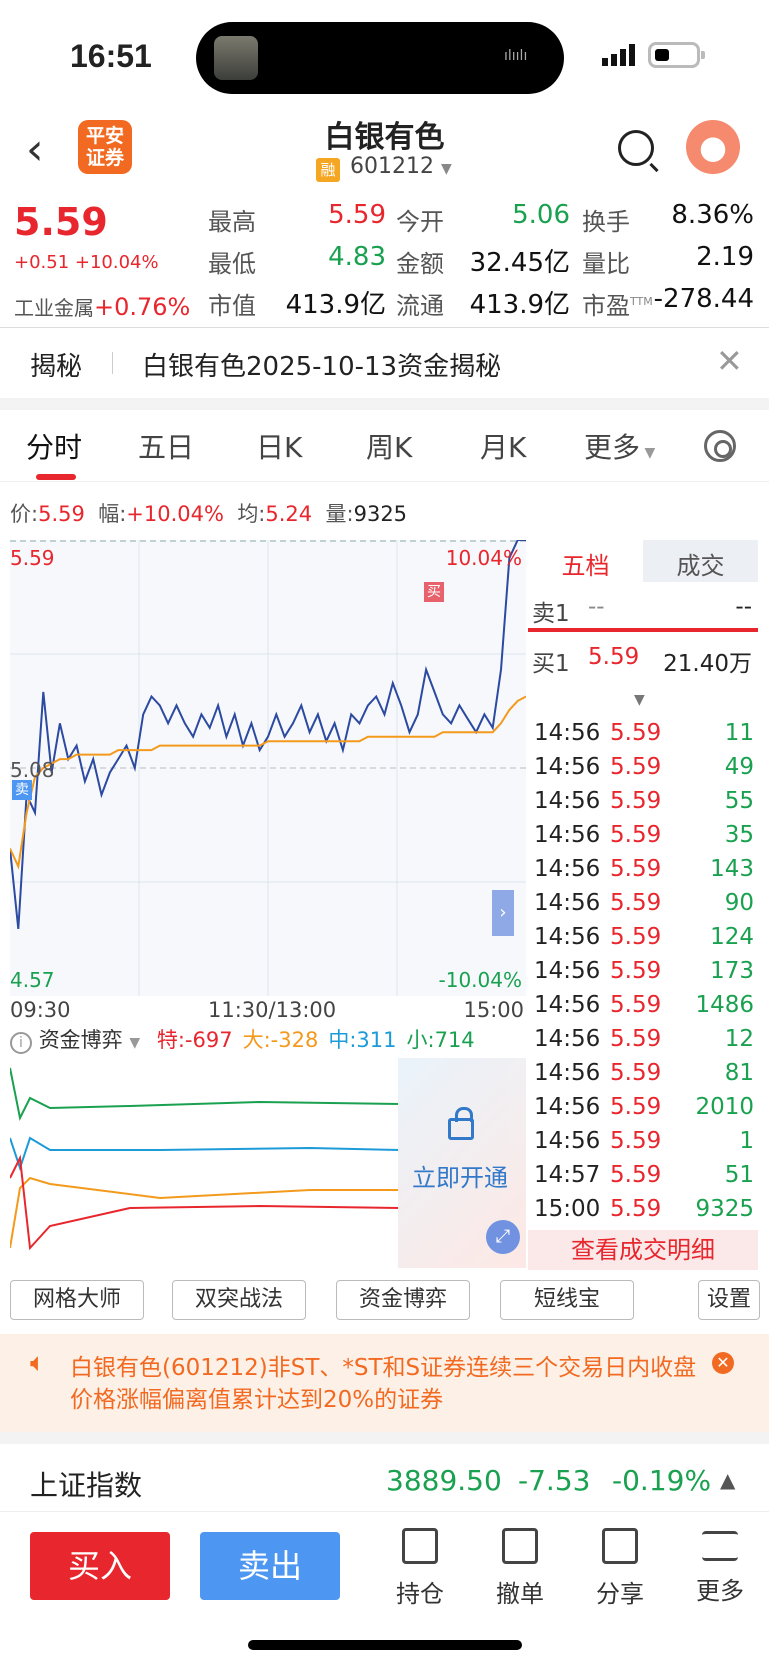 The image size is (769, 1665). What do you see at coordinates (620, 1568) in the screenshot?
I see `share-button: 分享` at bounding box center [620, 1568].